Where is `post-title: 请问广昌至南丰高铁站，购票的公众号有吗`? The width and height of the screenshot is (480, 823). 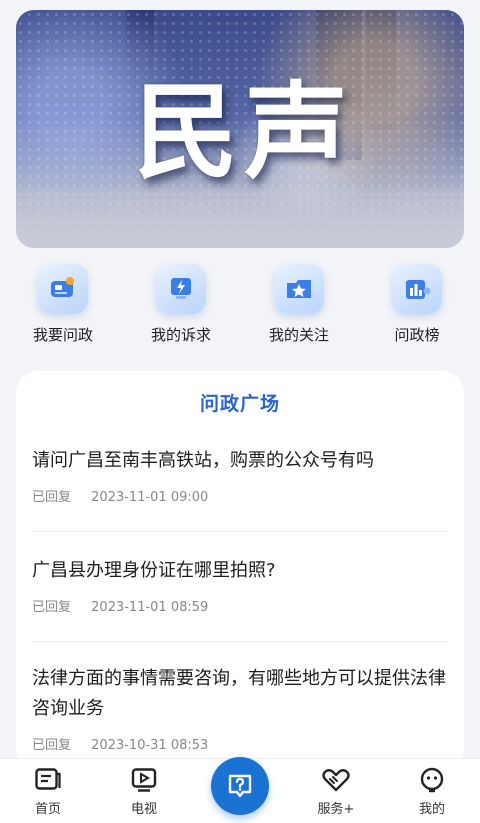 post-title: 请问广昌至南丰高铁站，购票的公众号有吗 is located at coordinates (203, 460).